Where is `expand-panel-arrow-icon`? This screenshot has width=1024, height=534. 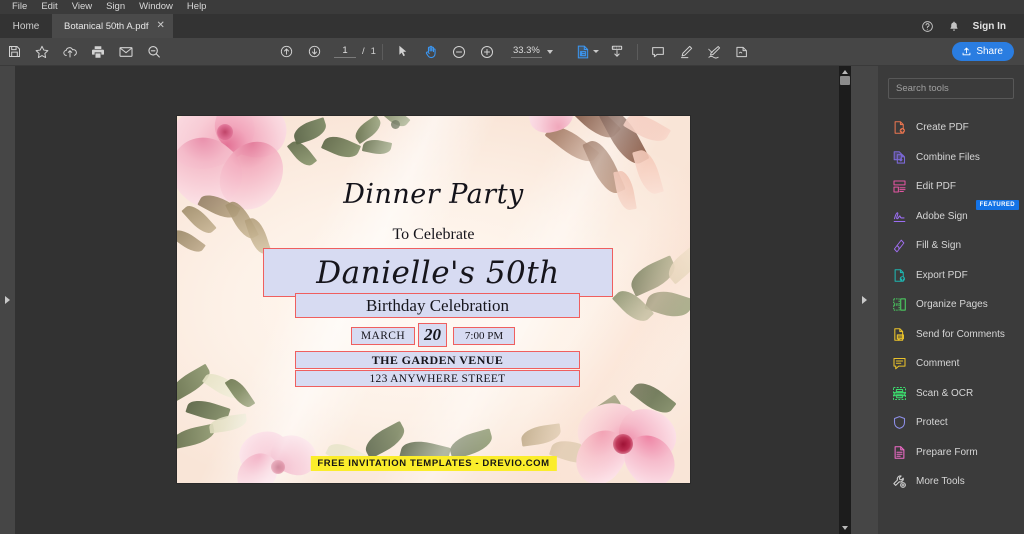 expand-panel-arrow-icon is located at coordinates (864, 300).